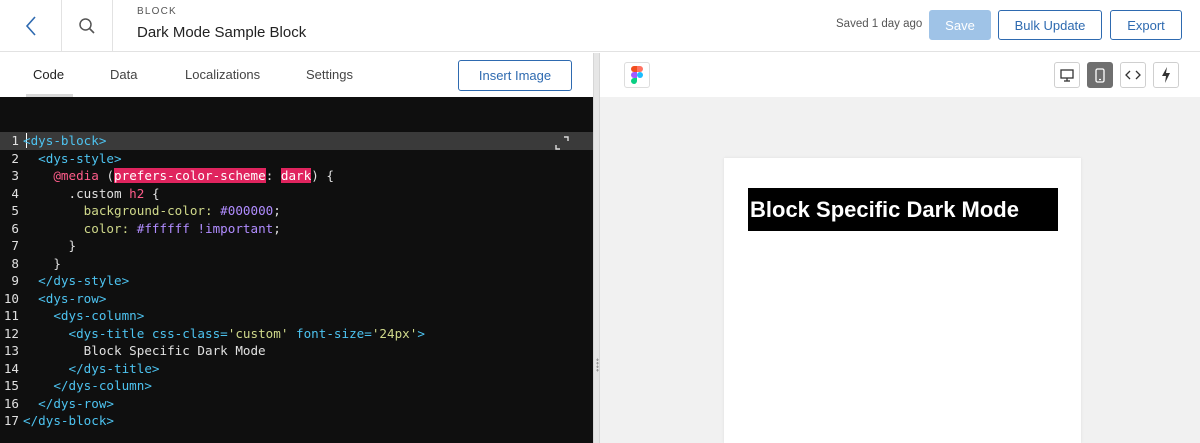 The width and height of the screenshot is (1200, 443). I want to click on code-line: 10 <dys-row>, so click(53, 299).